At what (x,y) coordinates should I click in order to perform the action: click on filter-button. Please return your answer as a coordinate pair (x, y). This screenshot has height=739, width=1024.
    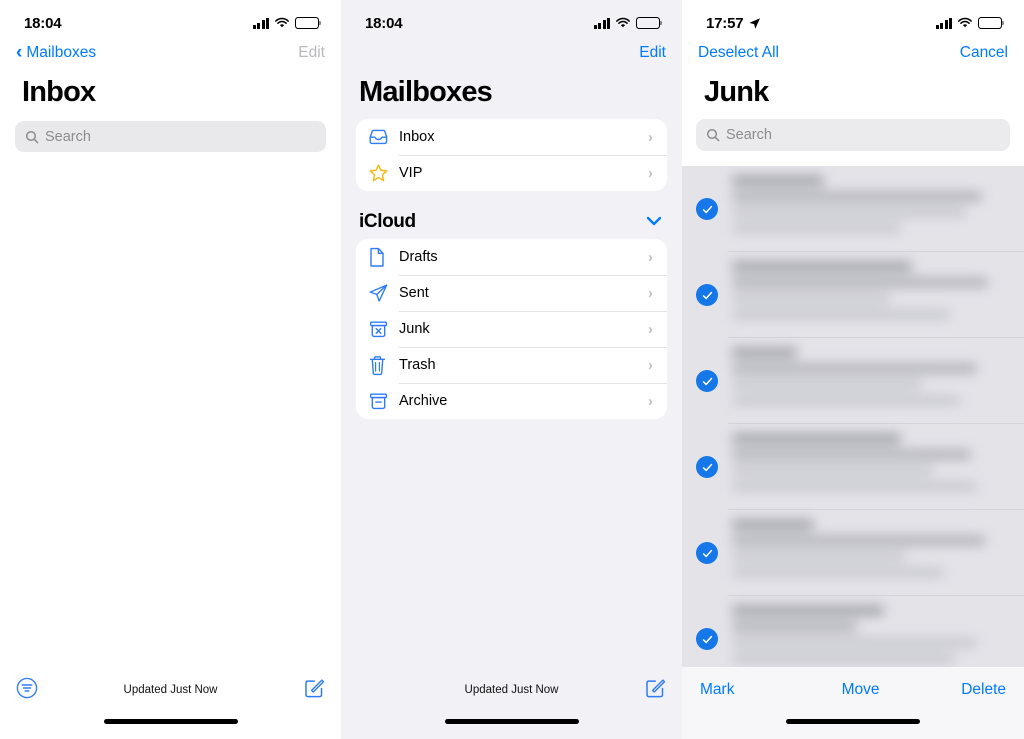
    Looking at the image, I should click on (27, 690).